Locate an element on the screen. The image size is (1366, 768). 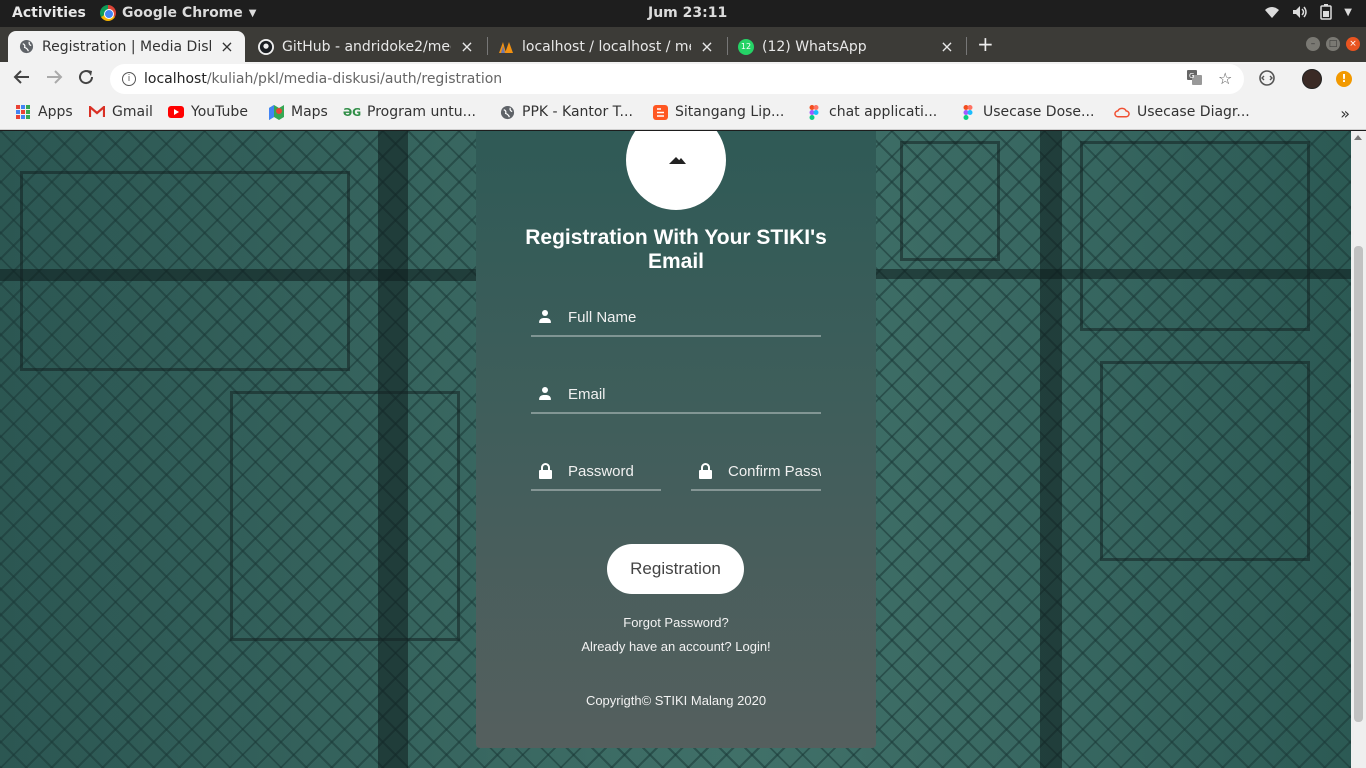
tab-title: GitHub - andridoke2/media-diskusi is located at coordinates (366, 46).